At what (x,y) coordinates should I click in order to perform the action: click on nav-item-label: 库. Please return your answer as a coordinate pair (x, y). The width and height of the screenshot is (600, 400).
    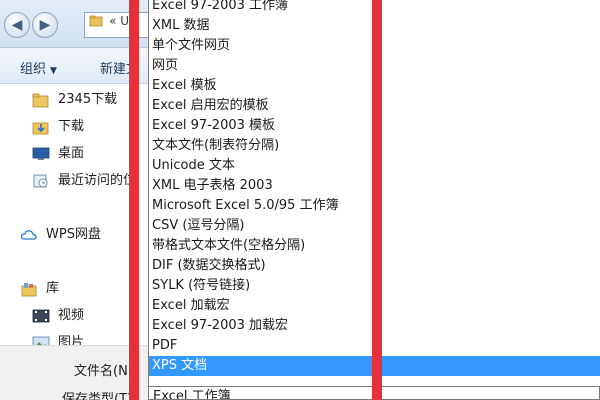
    Looking at the image, I should click on (53, 288).